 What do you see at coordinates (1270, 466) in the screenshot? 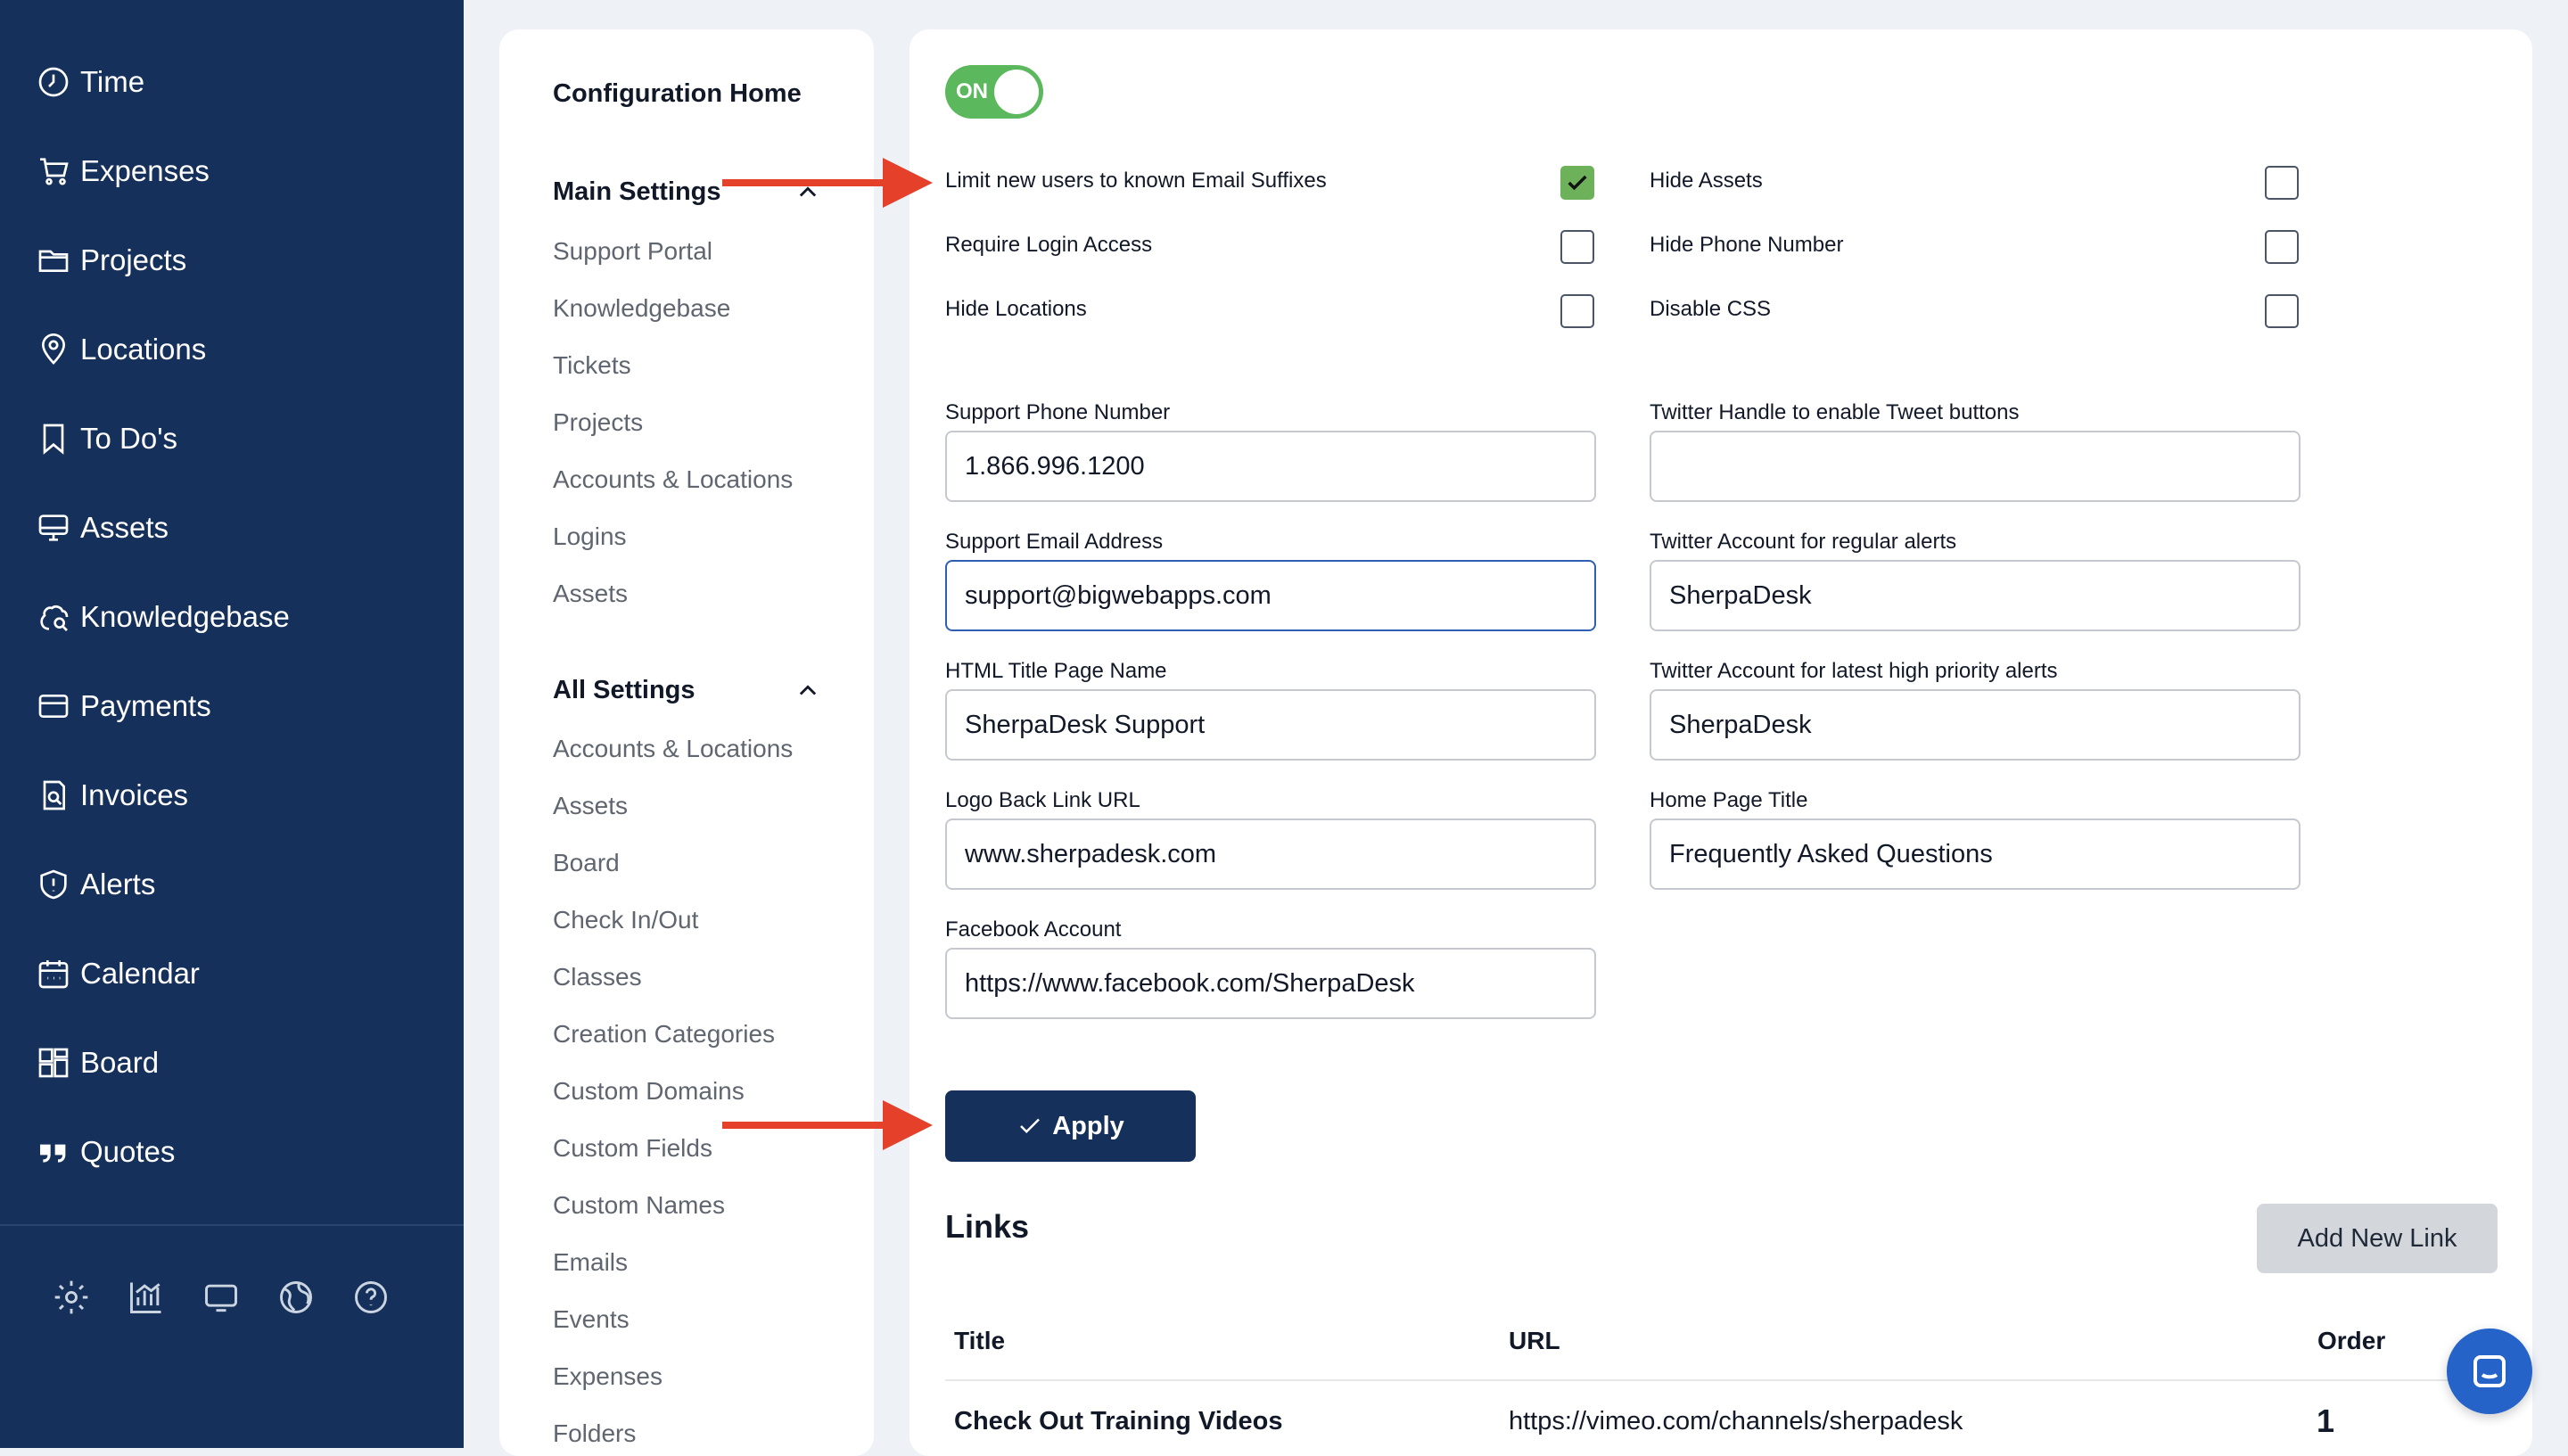
I see `support-phone-input` at bounding box center [1270, 466].